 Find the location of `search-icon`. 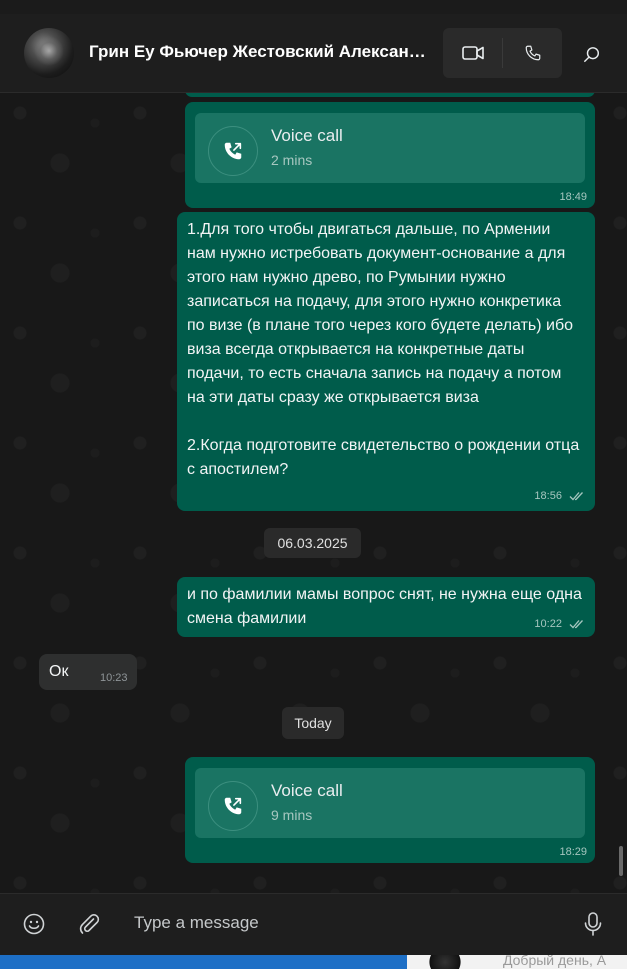

search-icon is located at coordinates (592, 55).